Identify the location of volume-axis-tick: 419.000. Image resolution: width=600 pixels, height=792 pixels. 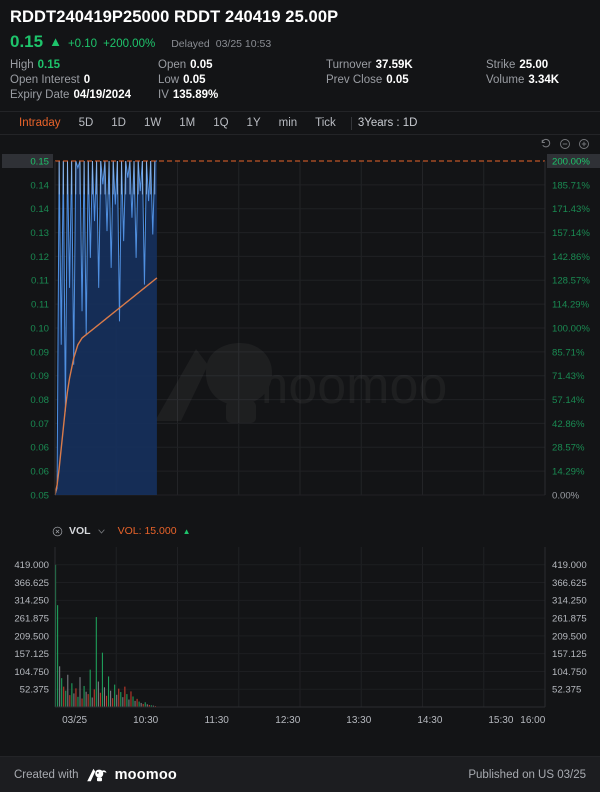
(31, 565).